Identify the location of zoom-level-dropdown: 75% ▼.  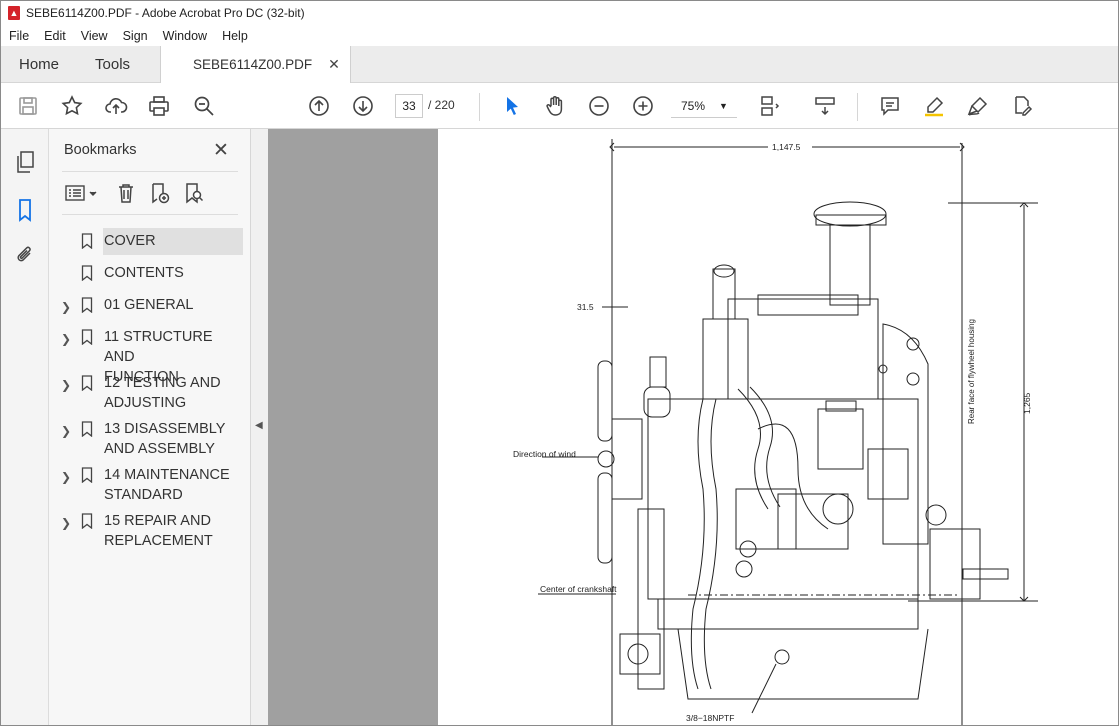
(704, 106).